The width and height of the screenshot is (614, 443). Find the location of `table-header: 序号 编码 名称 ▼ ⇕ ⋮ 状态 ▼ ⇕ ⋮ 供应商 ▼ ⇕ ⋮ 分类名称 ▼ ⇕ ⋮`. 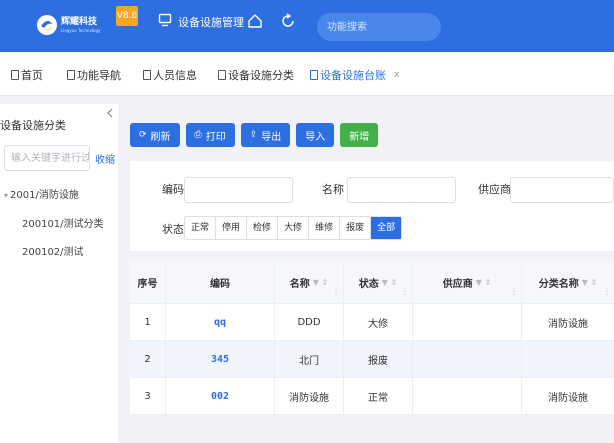

table-header: 序号 编码 名称 ▼ ⇕ ⋮ 状态 ▼ ⇕ ⋮ 供应商 ▼ ⇕ ⋮ 分类名称 ▼ ⇕ ⋮ is located at coordinates (372, 282).